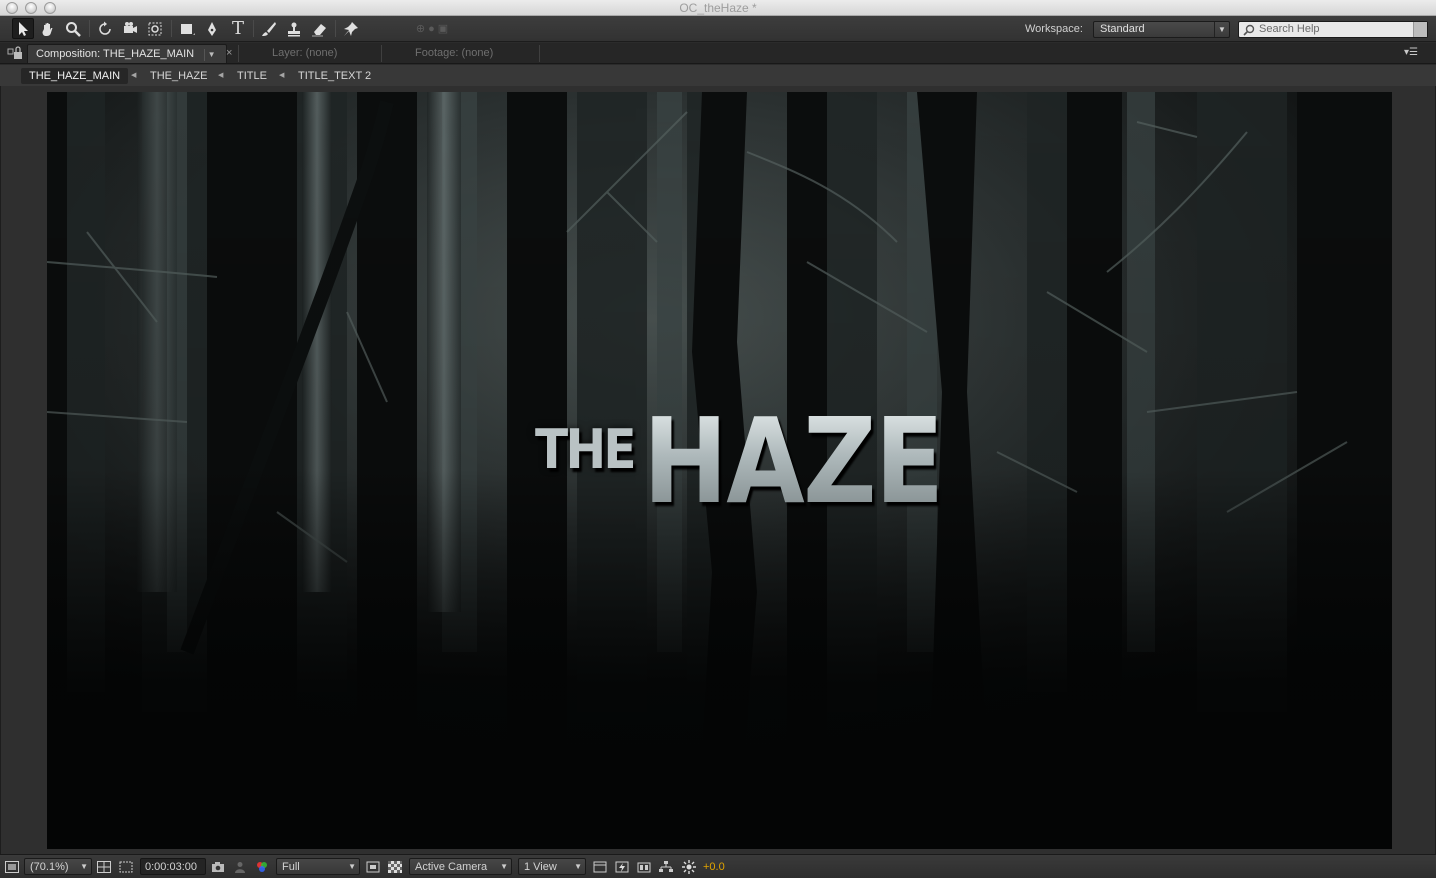 This screenshot has width=1436, height=878. Describe the element at coordinates (1333, 29) in the screenshot. I see `search-help-field: Search Help` at that location.